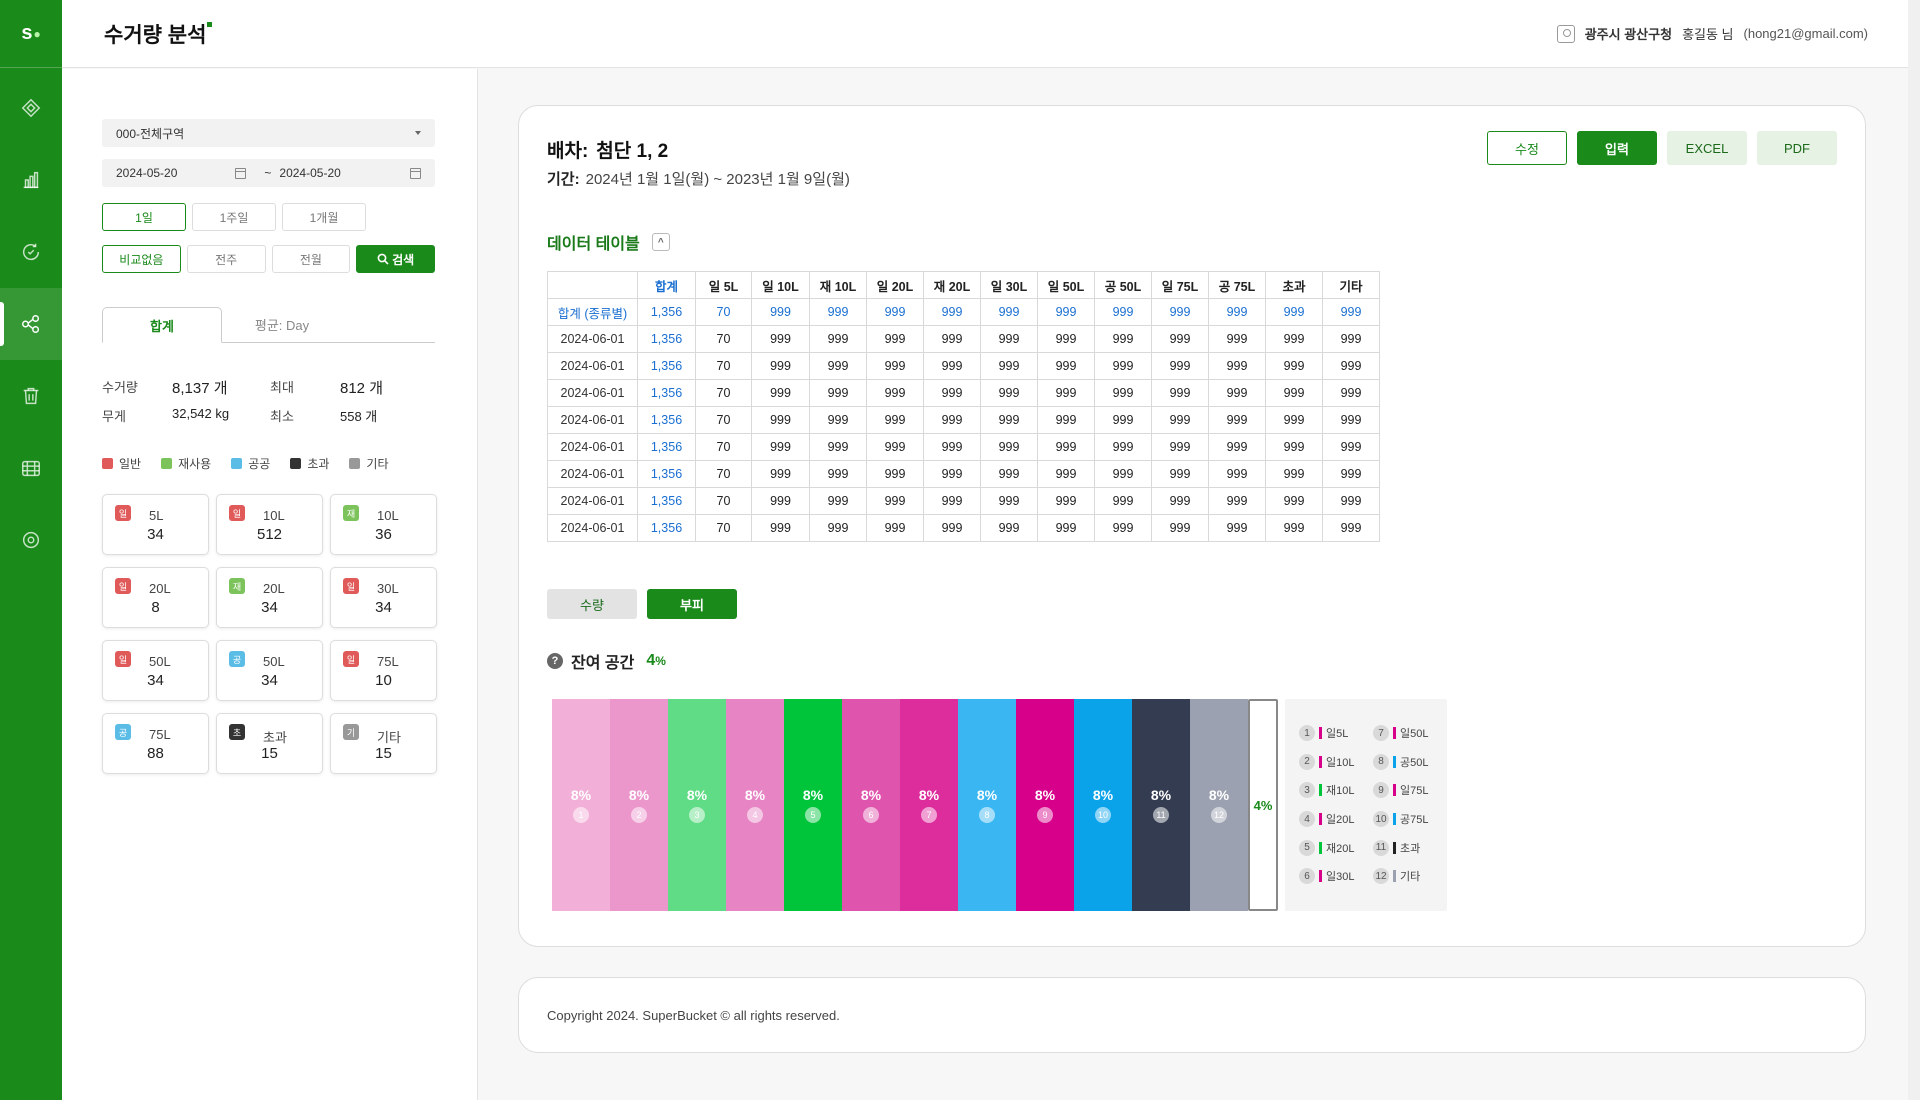 The width and height of the screenshot is (1920, 1100). I want to click on table-header-cell: 합계, so click(666, 285).